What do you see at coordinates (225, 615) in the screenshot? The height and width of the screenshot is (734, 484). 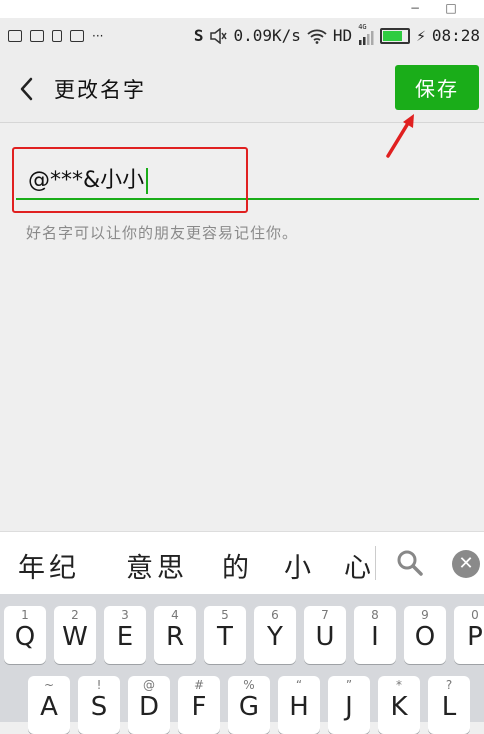 I see `key-secondary-label: 5` at bounding box center [225, 615].